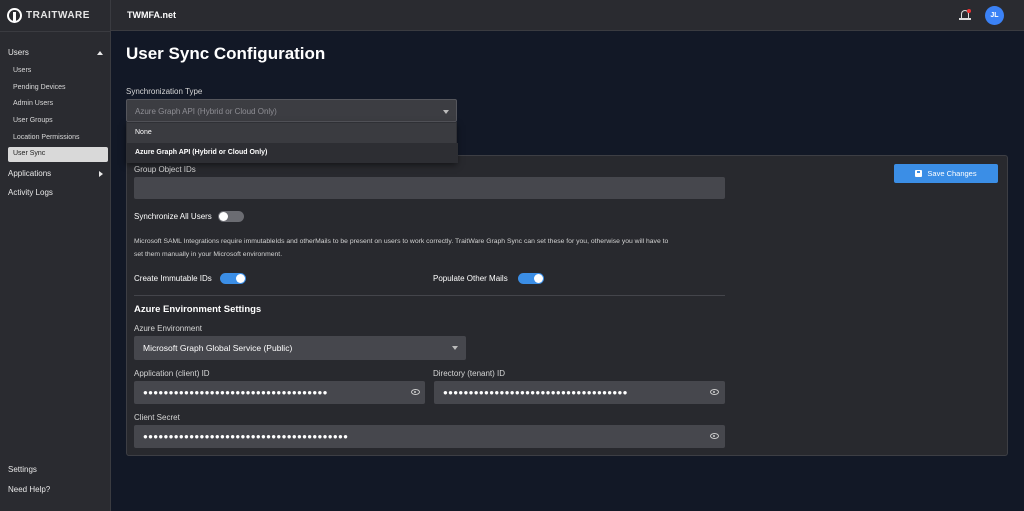 Image resolution: width=1024 pixels, height=511 pixels. What do you see at coordinates (206, 111) in the screenshot?
I see `sync-type-value: Azure Graph API (Hybrid or Cloud Only)` at bounding box center [206, 111].